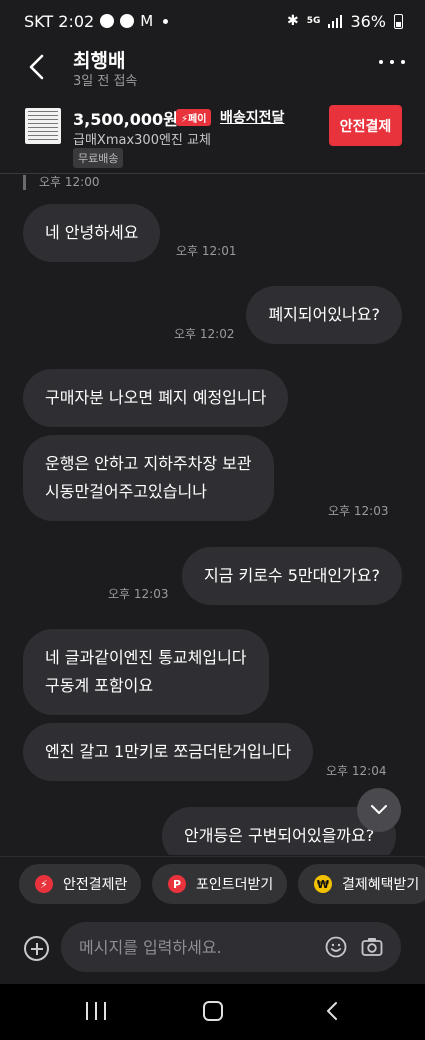 The height and width of the screenshot is (1040, 425). What do you see at coordinates (69, 182) in the screenshot?
I see `message-time: 오후 12:00` at bounding box center [69, 182].